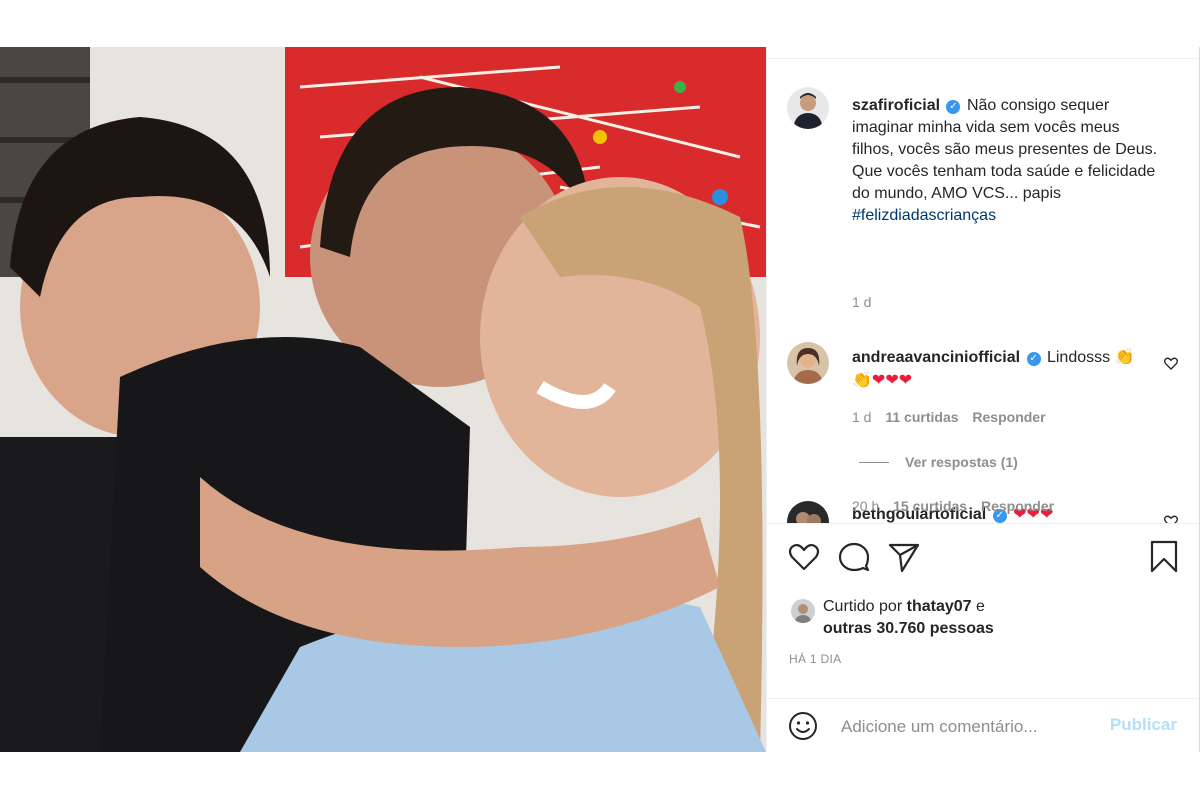  I want to click on author-username: szafiroficial, so click(896, 105).